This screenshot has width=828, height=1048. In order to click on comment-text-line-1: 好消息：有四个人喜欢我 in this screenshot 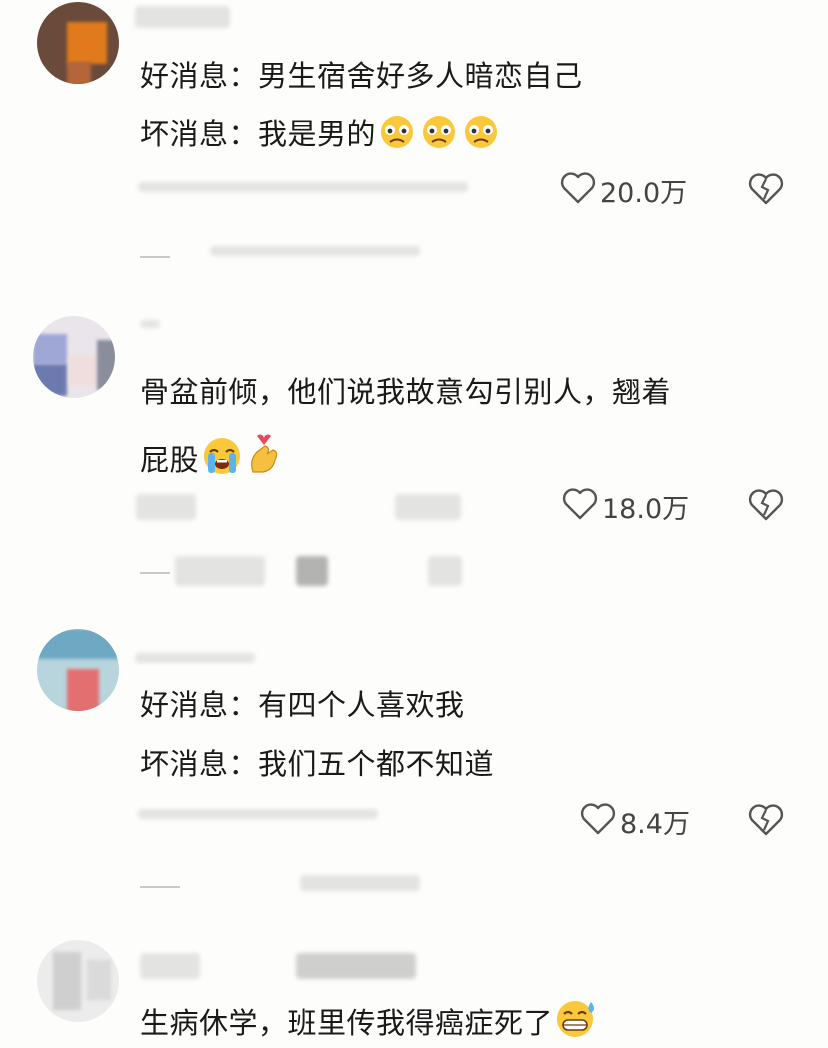, I will do `click(302, 705)`.